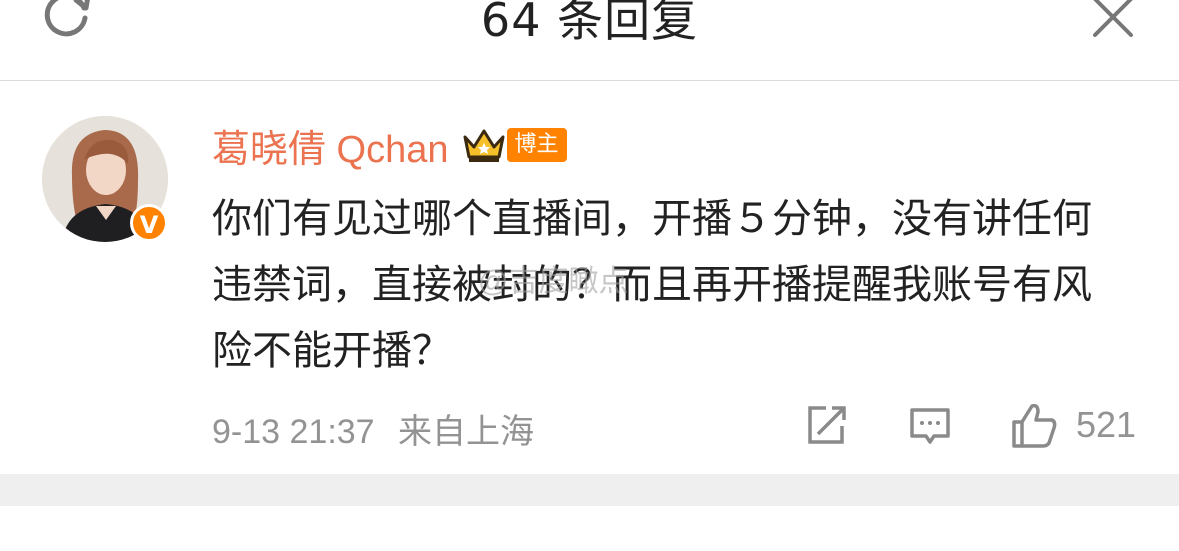 The height and width of the screenshot is (551, 1179). Describe the element at coordinates (589, 490) in the screenshot. I see `section-divider` at that location.